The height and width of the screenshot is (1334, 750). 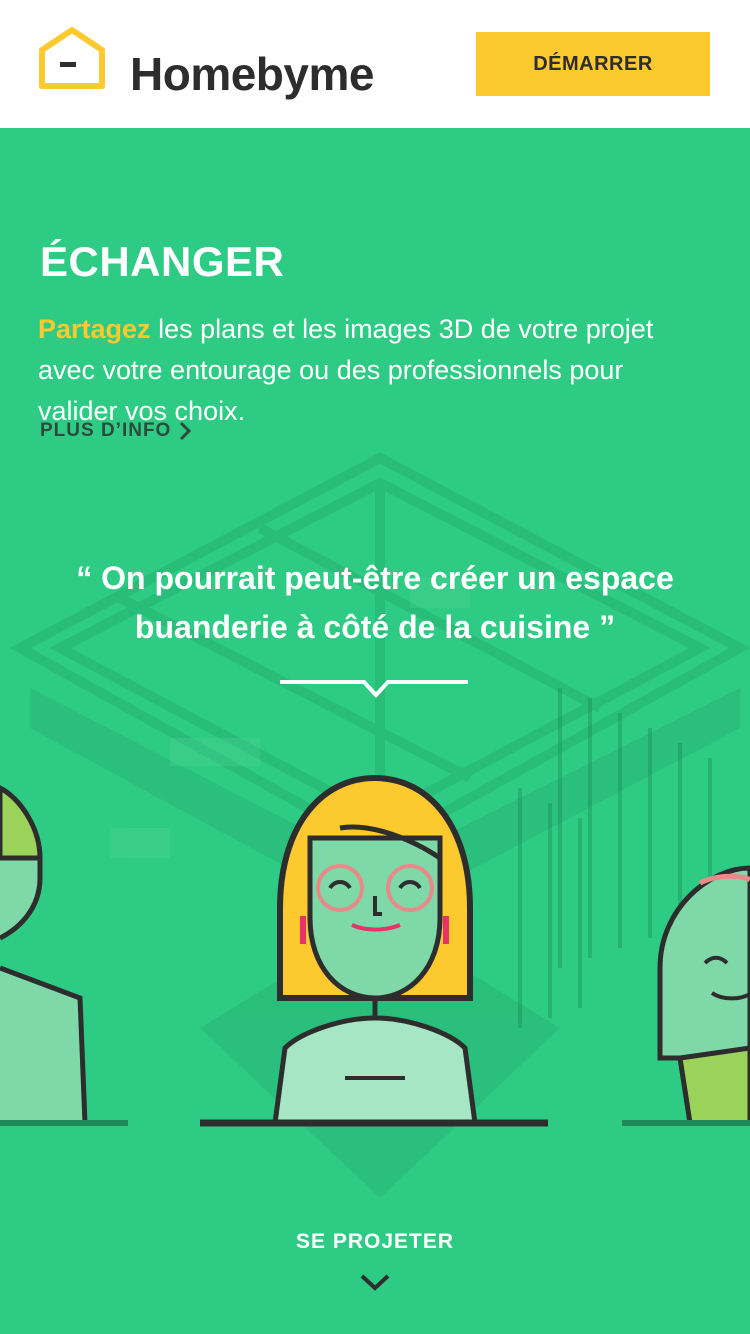 I want to click on section-title: ÉCHANGER, so click(x=162, y=262).